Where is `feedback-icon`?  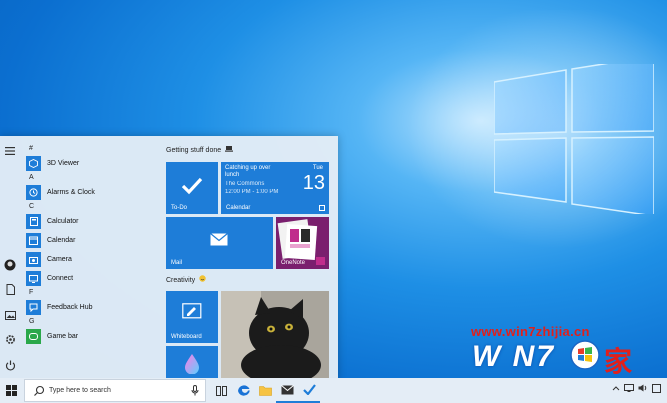
feedback-icon is located at coordinates (33, 307).